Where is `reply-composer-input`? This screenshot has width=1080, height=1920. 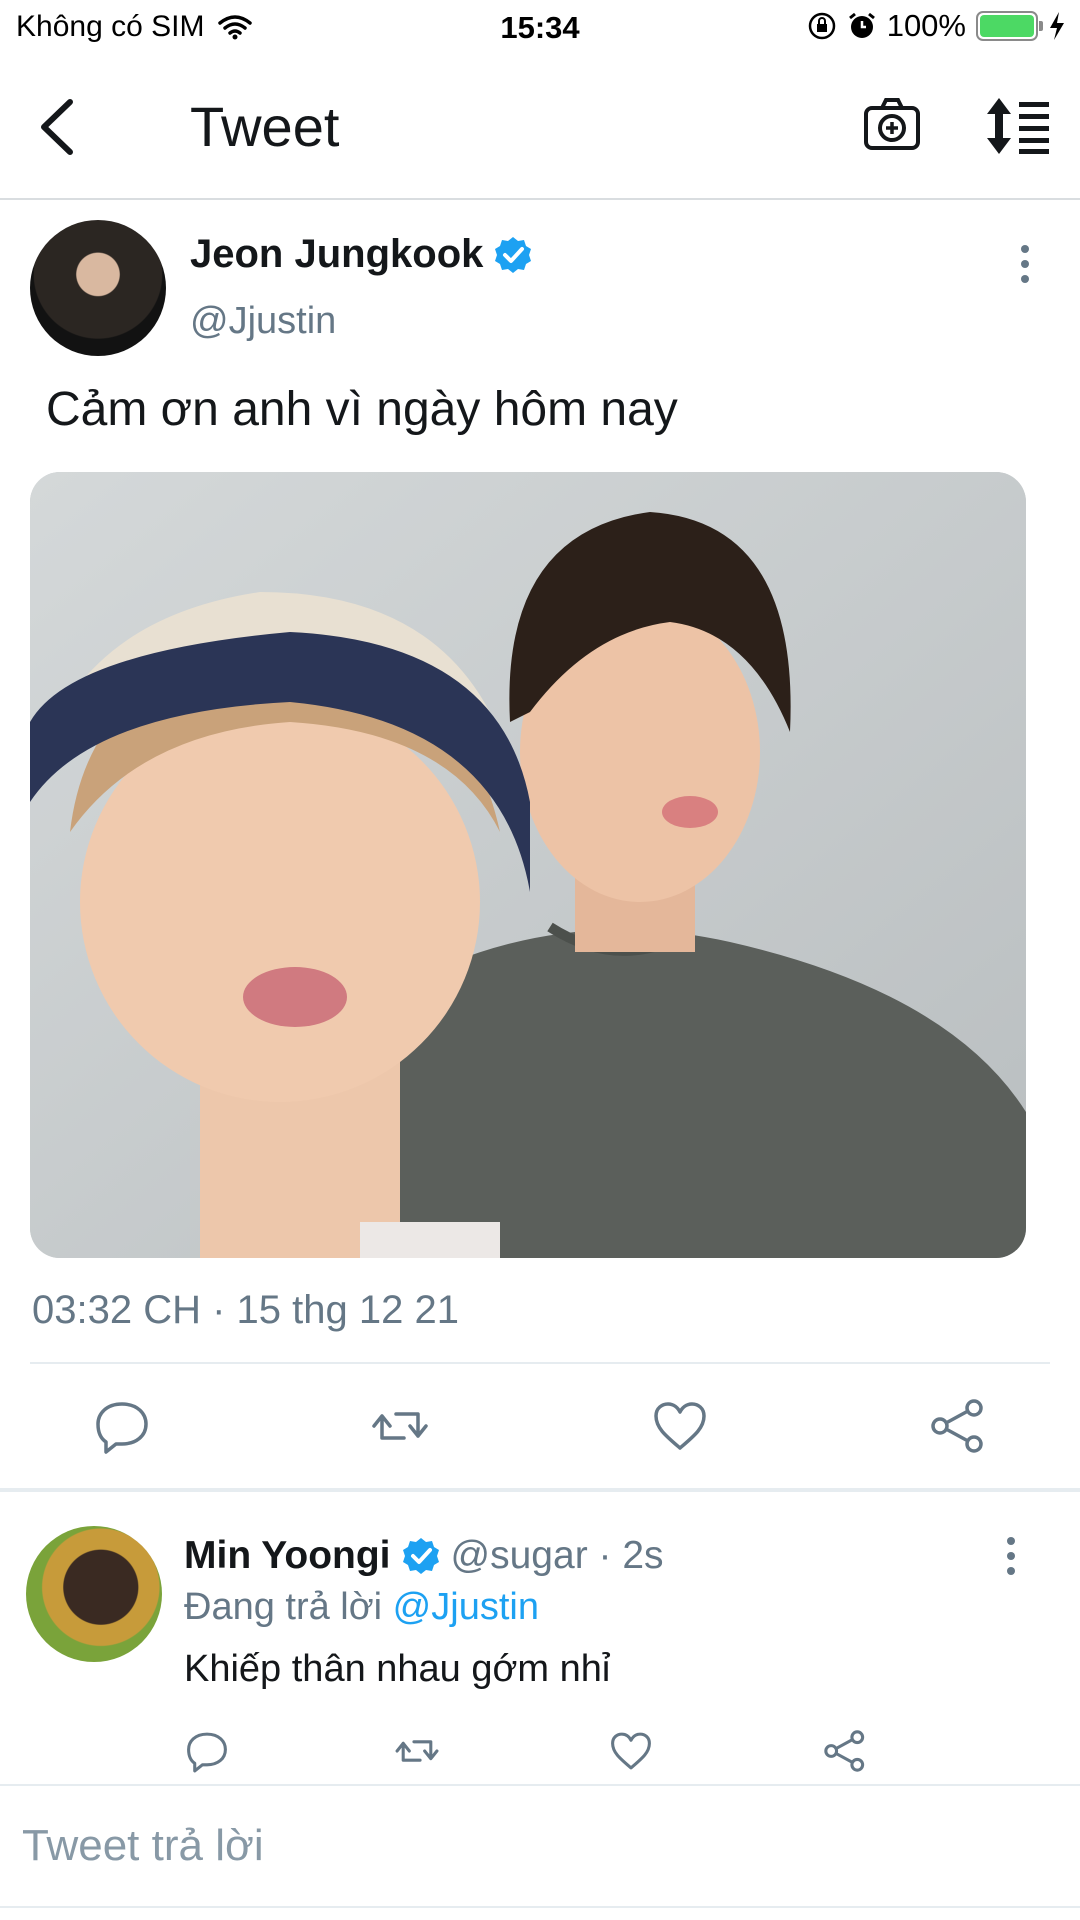 reply-composer-input is located at coordinates (540, 1846).